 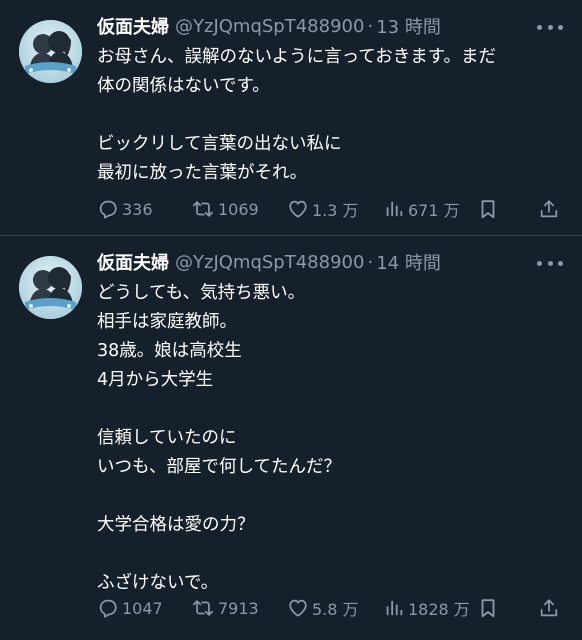 I want to click on retweet-count: 7913, so click(x=238, y=608).